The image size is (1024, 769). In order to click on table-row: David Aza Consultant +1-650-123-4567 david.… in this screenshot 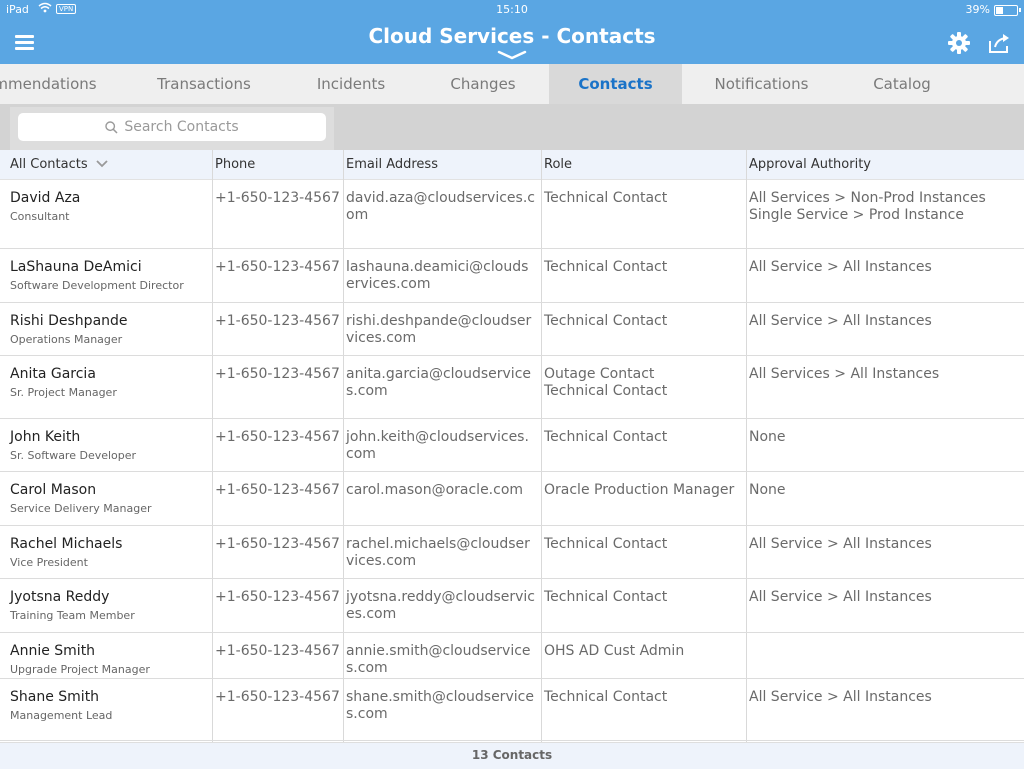, I will do `click(512, 214)`.